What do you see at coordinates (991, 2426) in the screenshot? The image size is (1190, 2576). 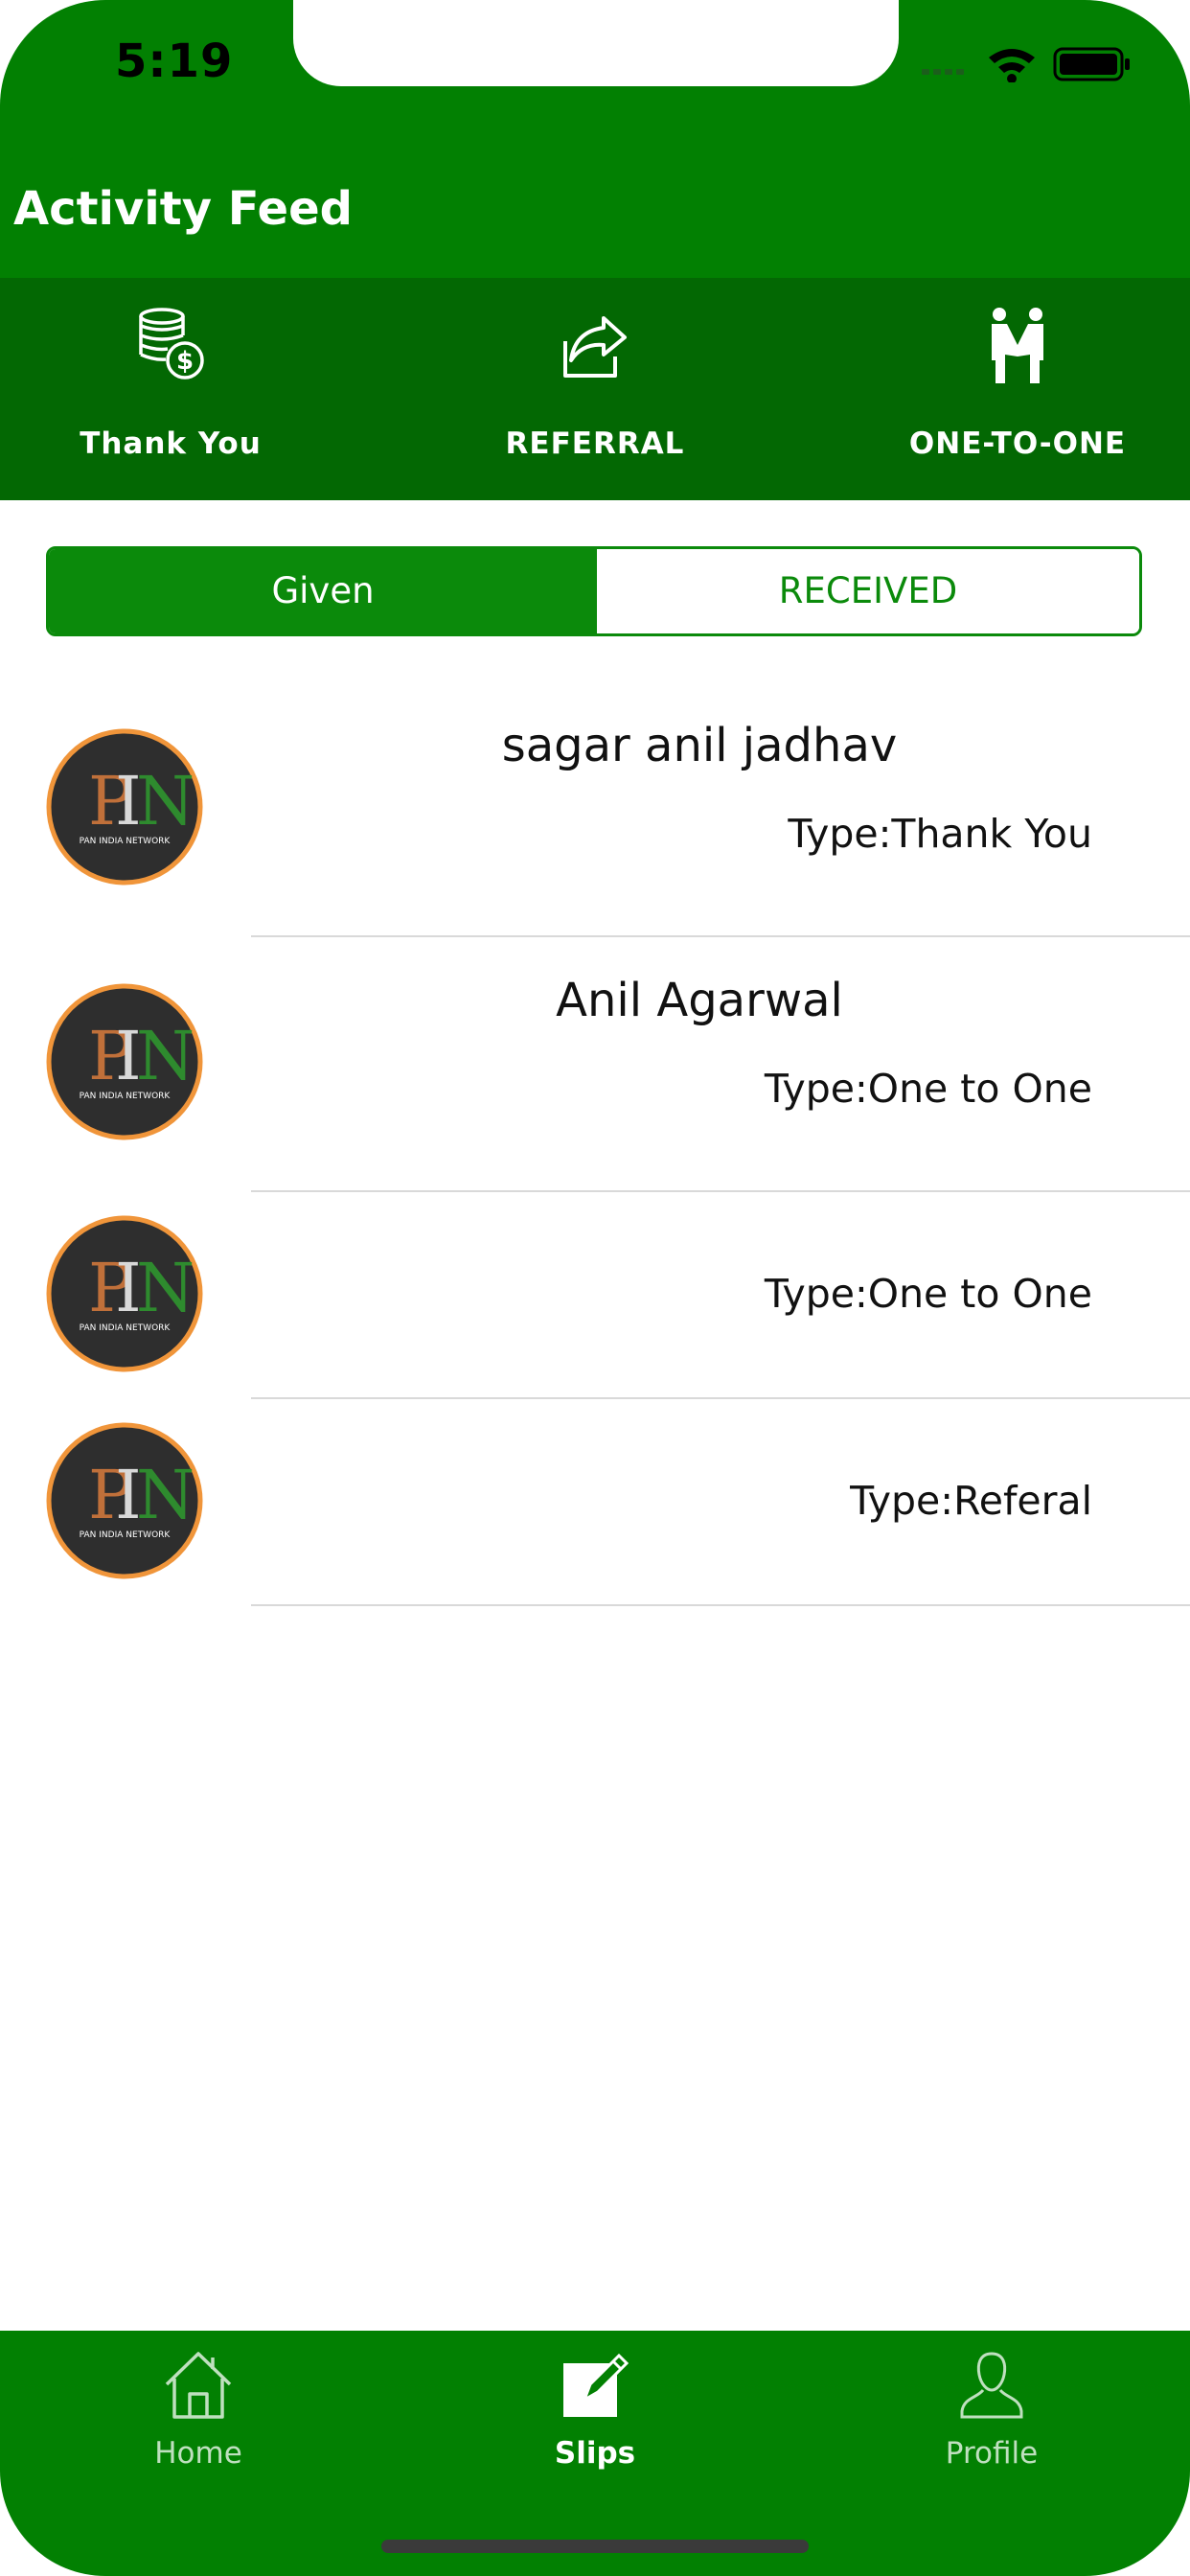 I see `tab-profile: Profile` at bounding box center [991, 2426].